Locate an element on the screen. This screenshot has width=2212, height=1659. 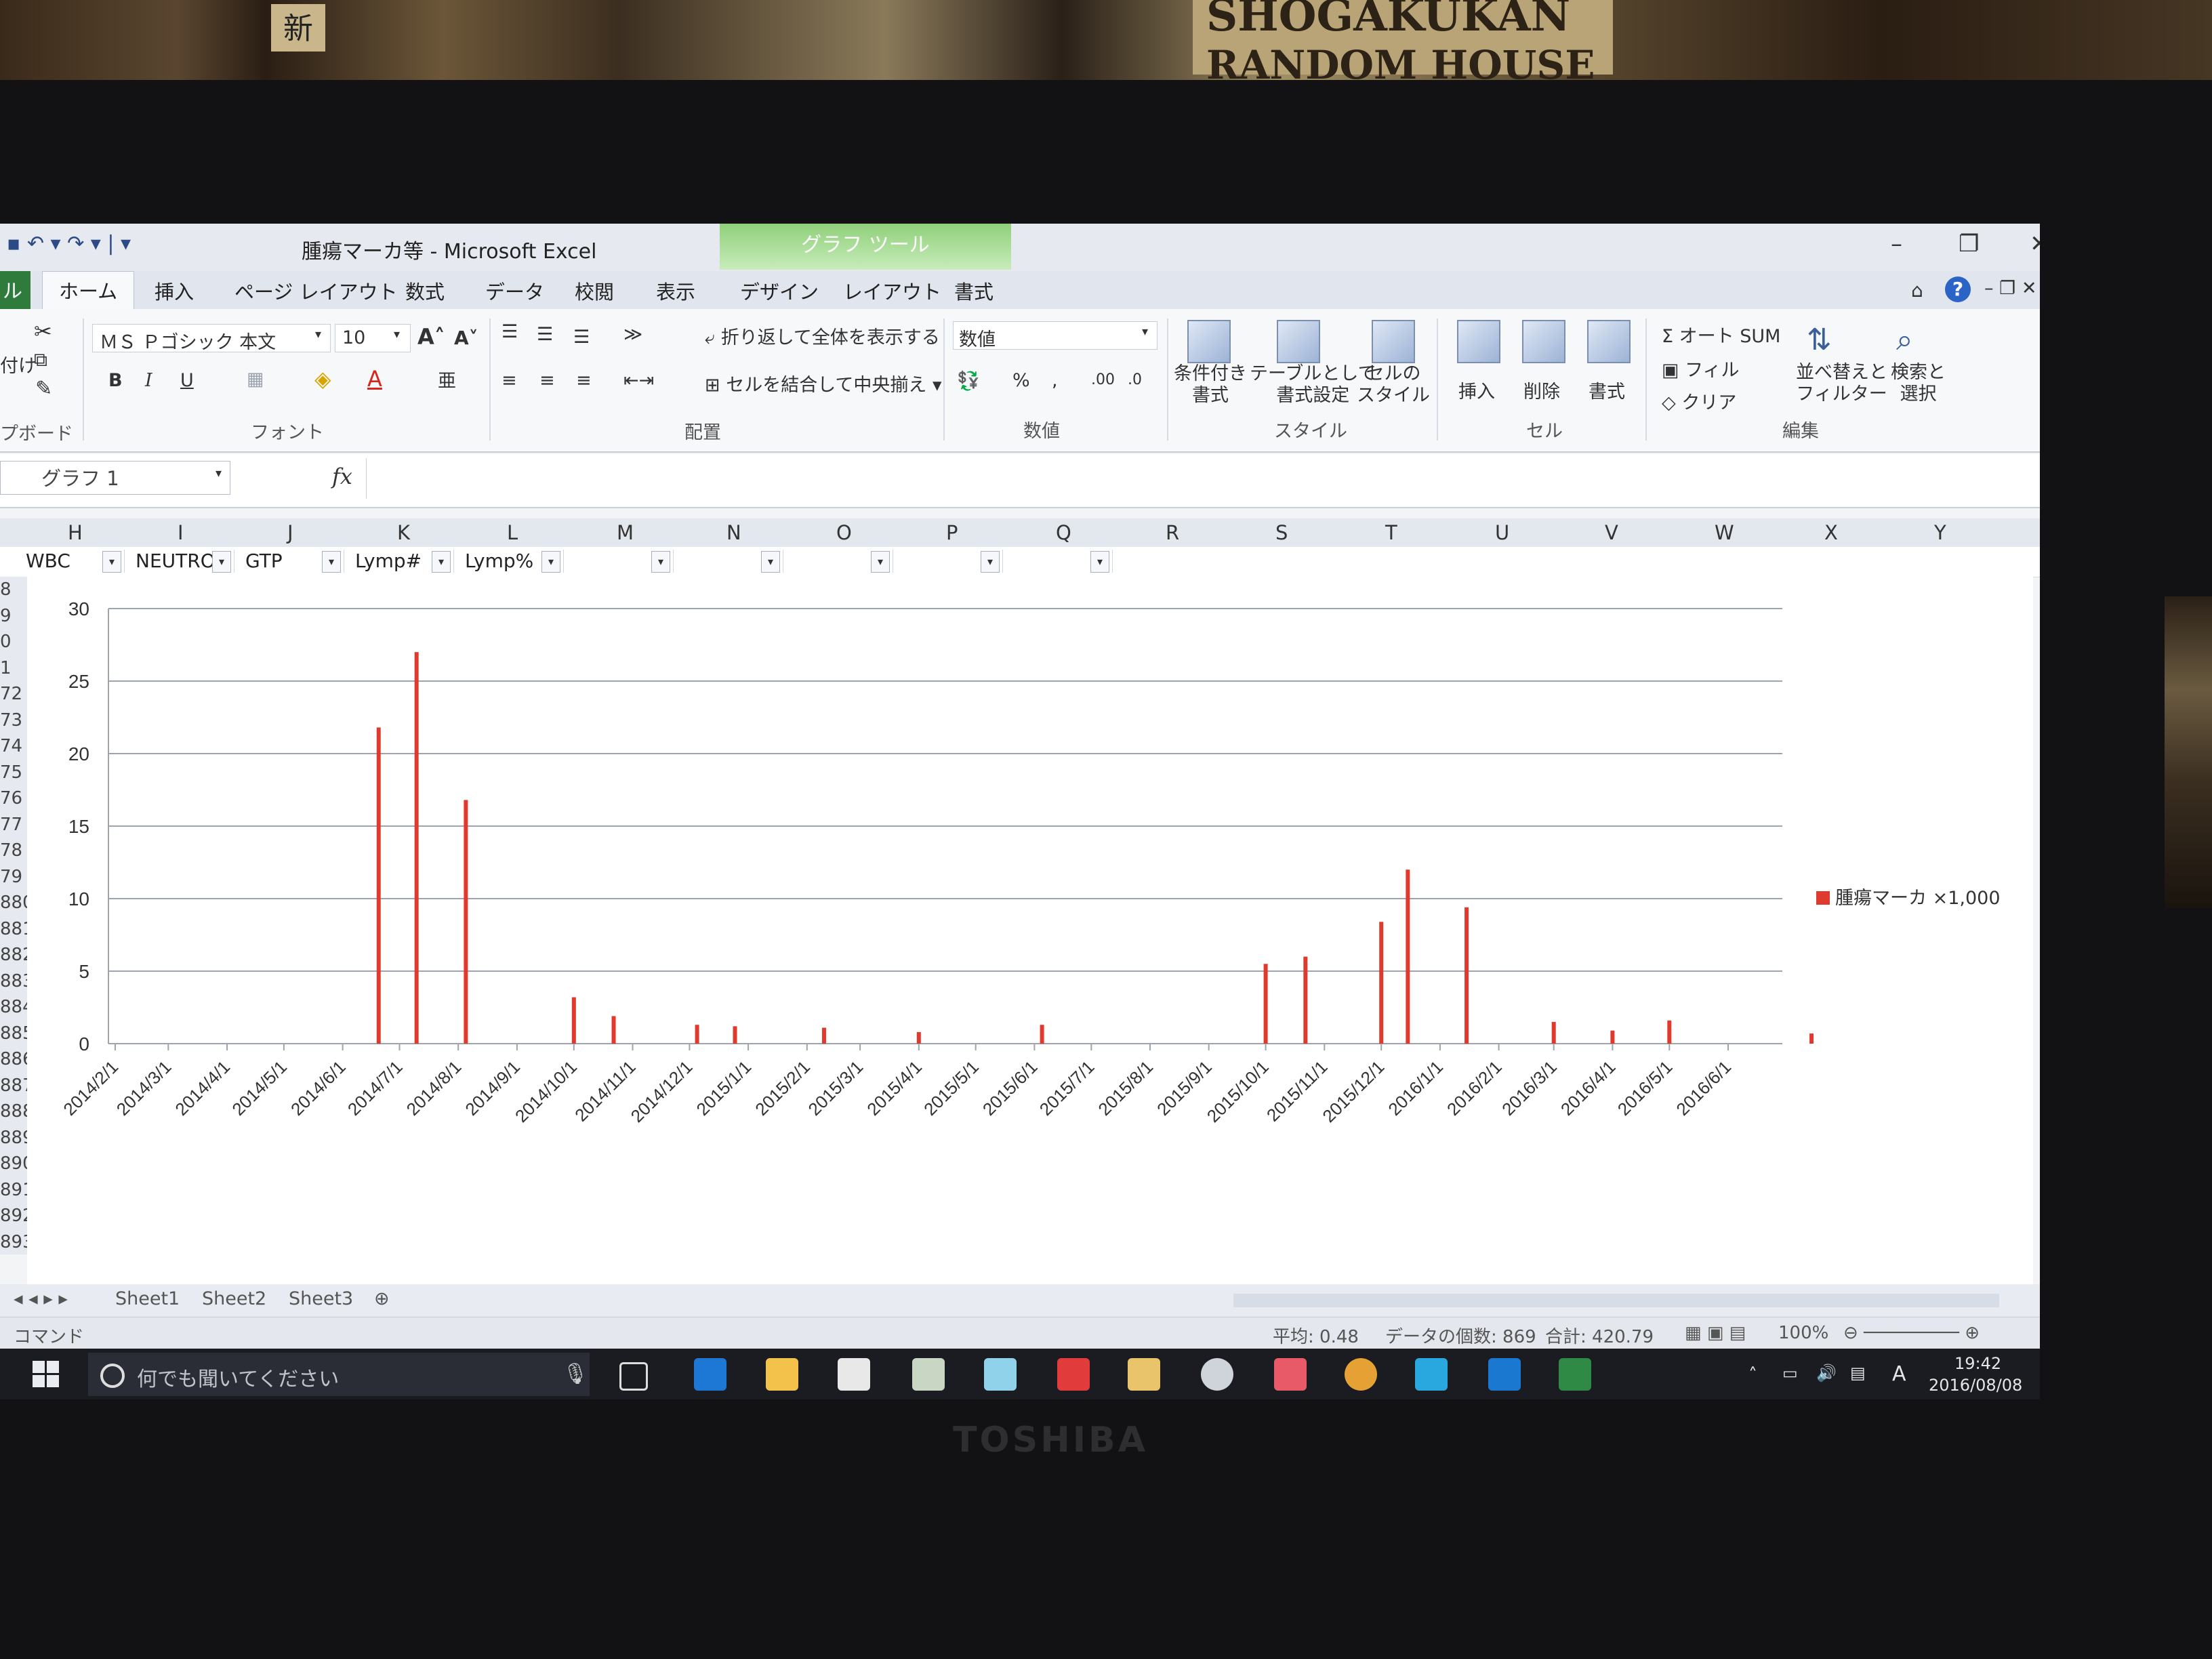
help-icon: ? is located at coordinates (1958, 289).